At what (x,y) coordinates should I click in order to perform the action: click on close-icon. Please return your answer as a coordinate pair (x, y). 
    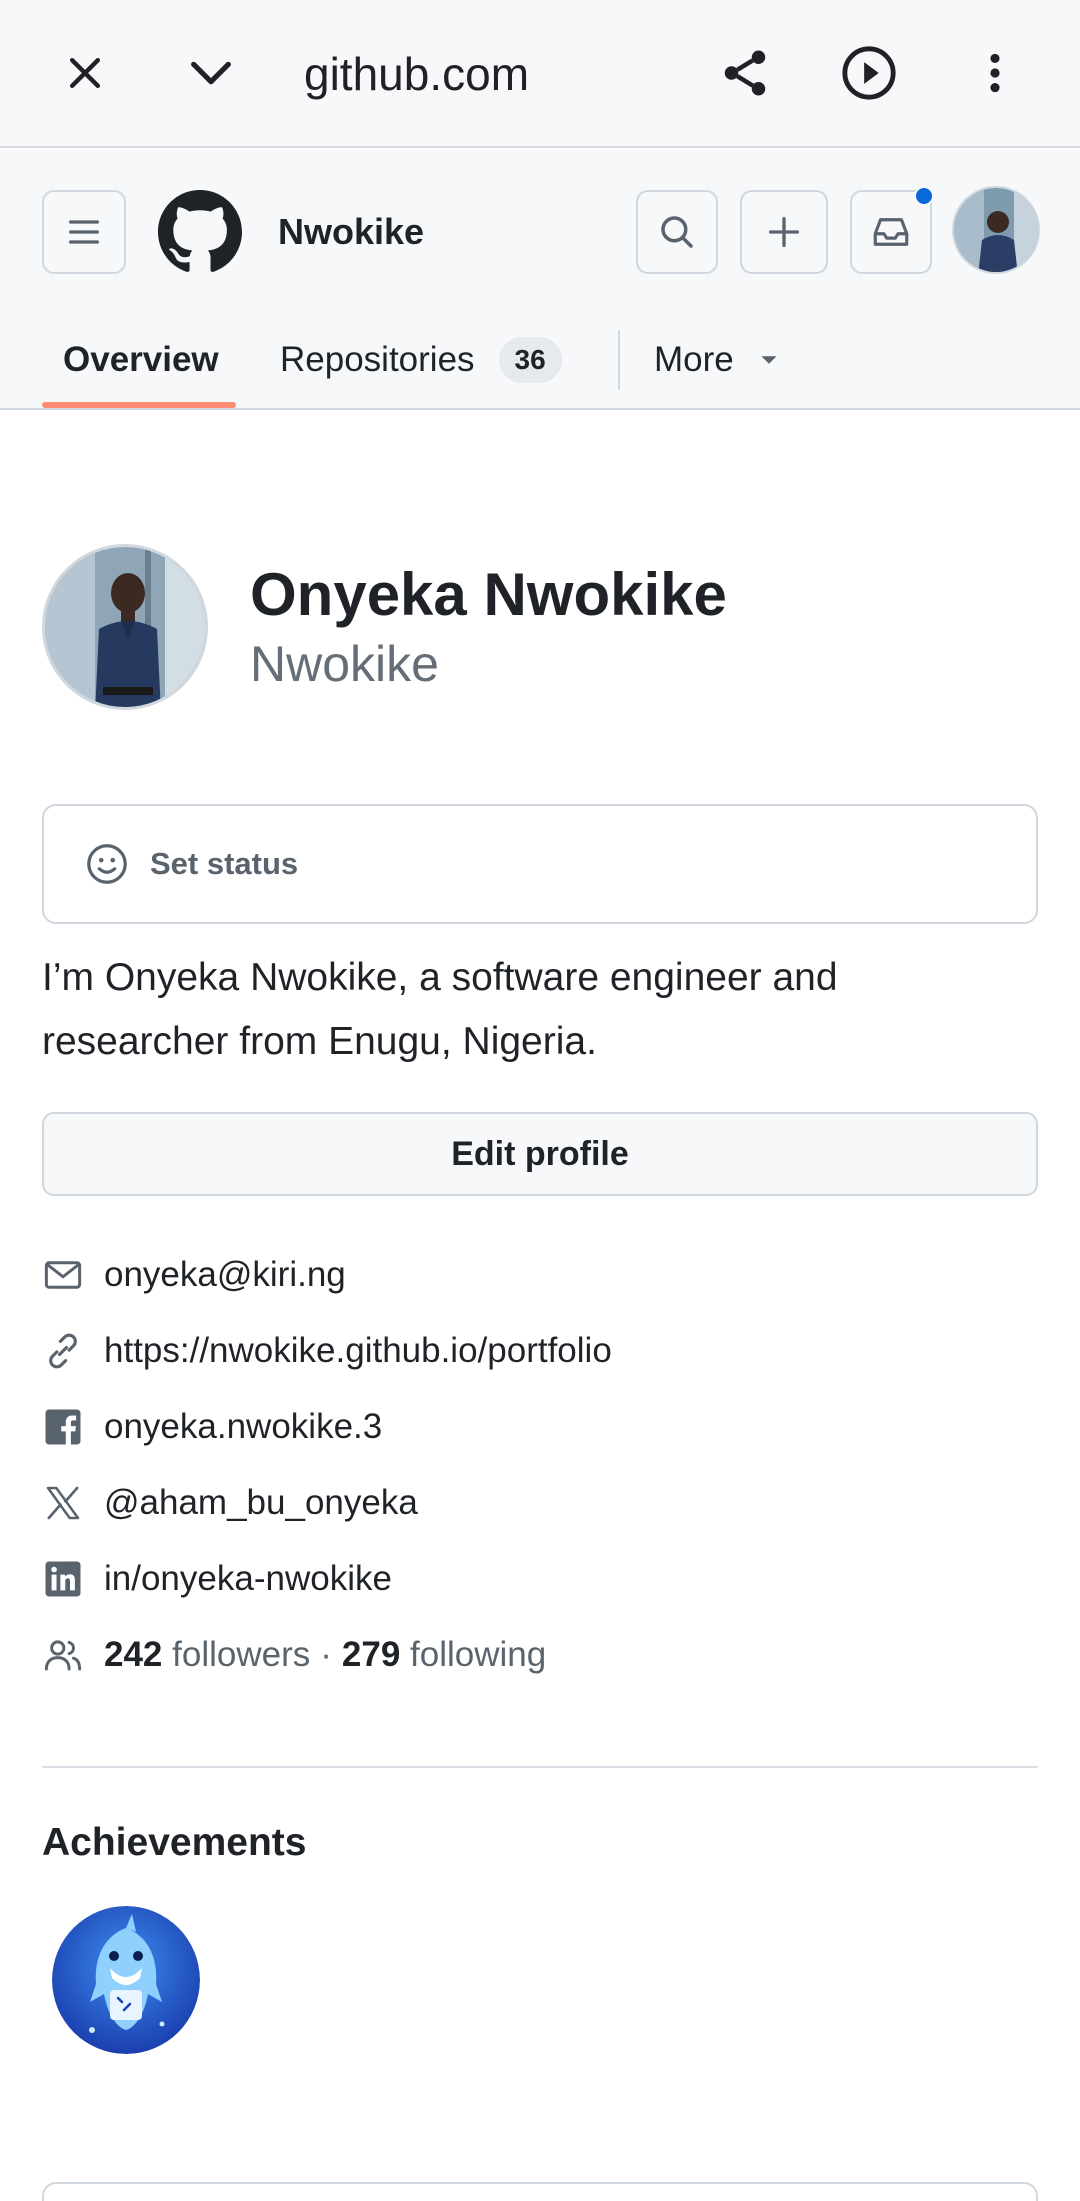
    Looking at the image, I should click on (85, 73).